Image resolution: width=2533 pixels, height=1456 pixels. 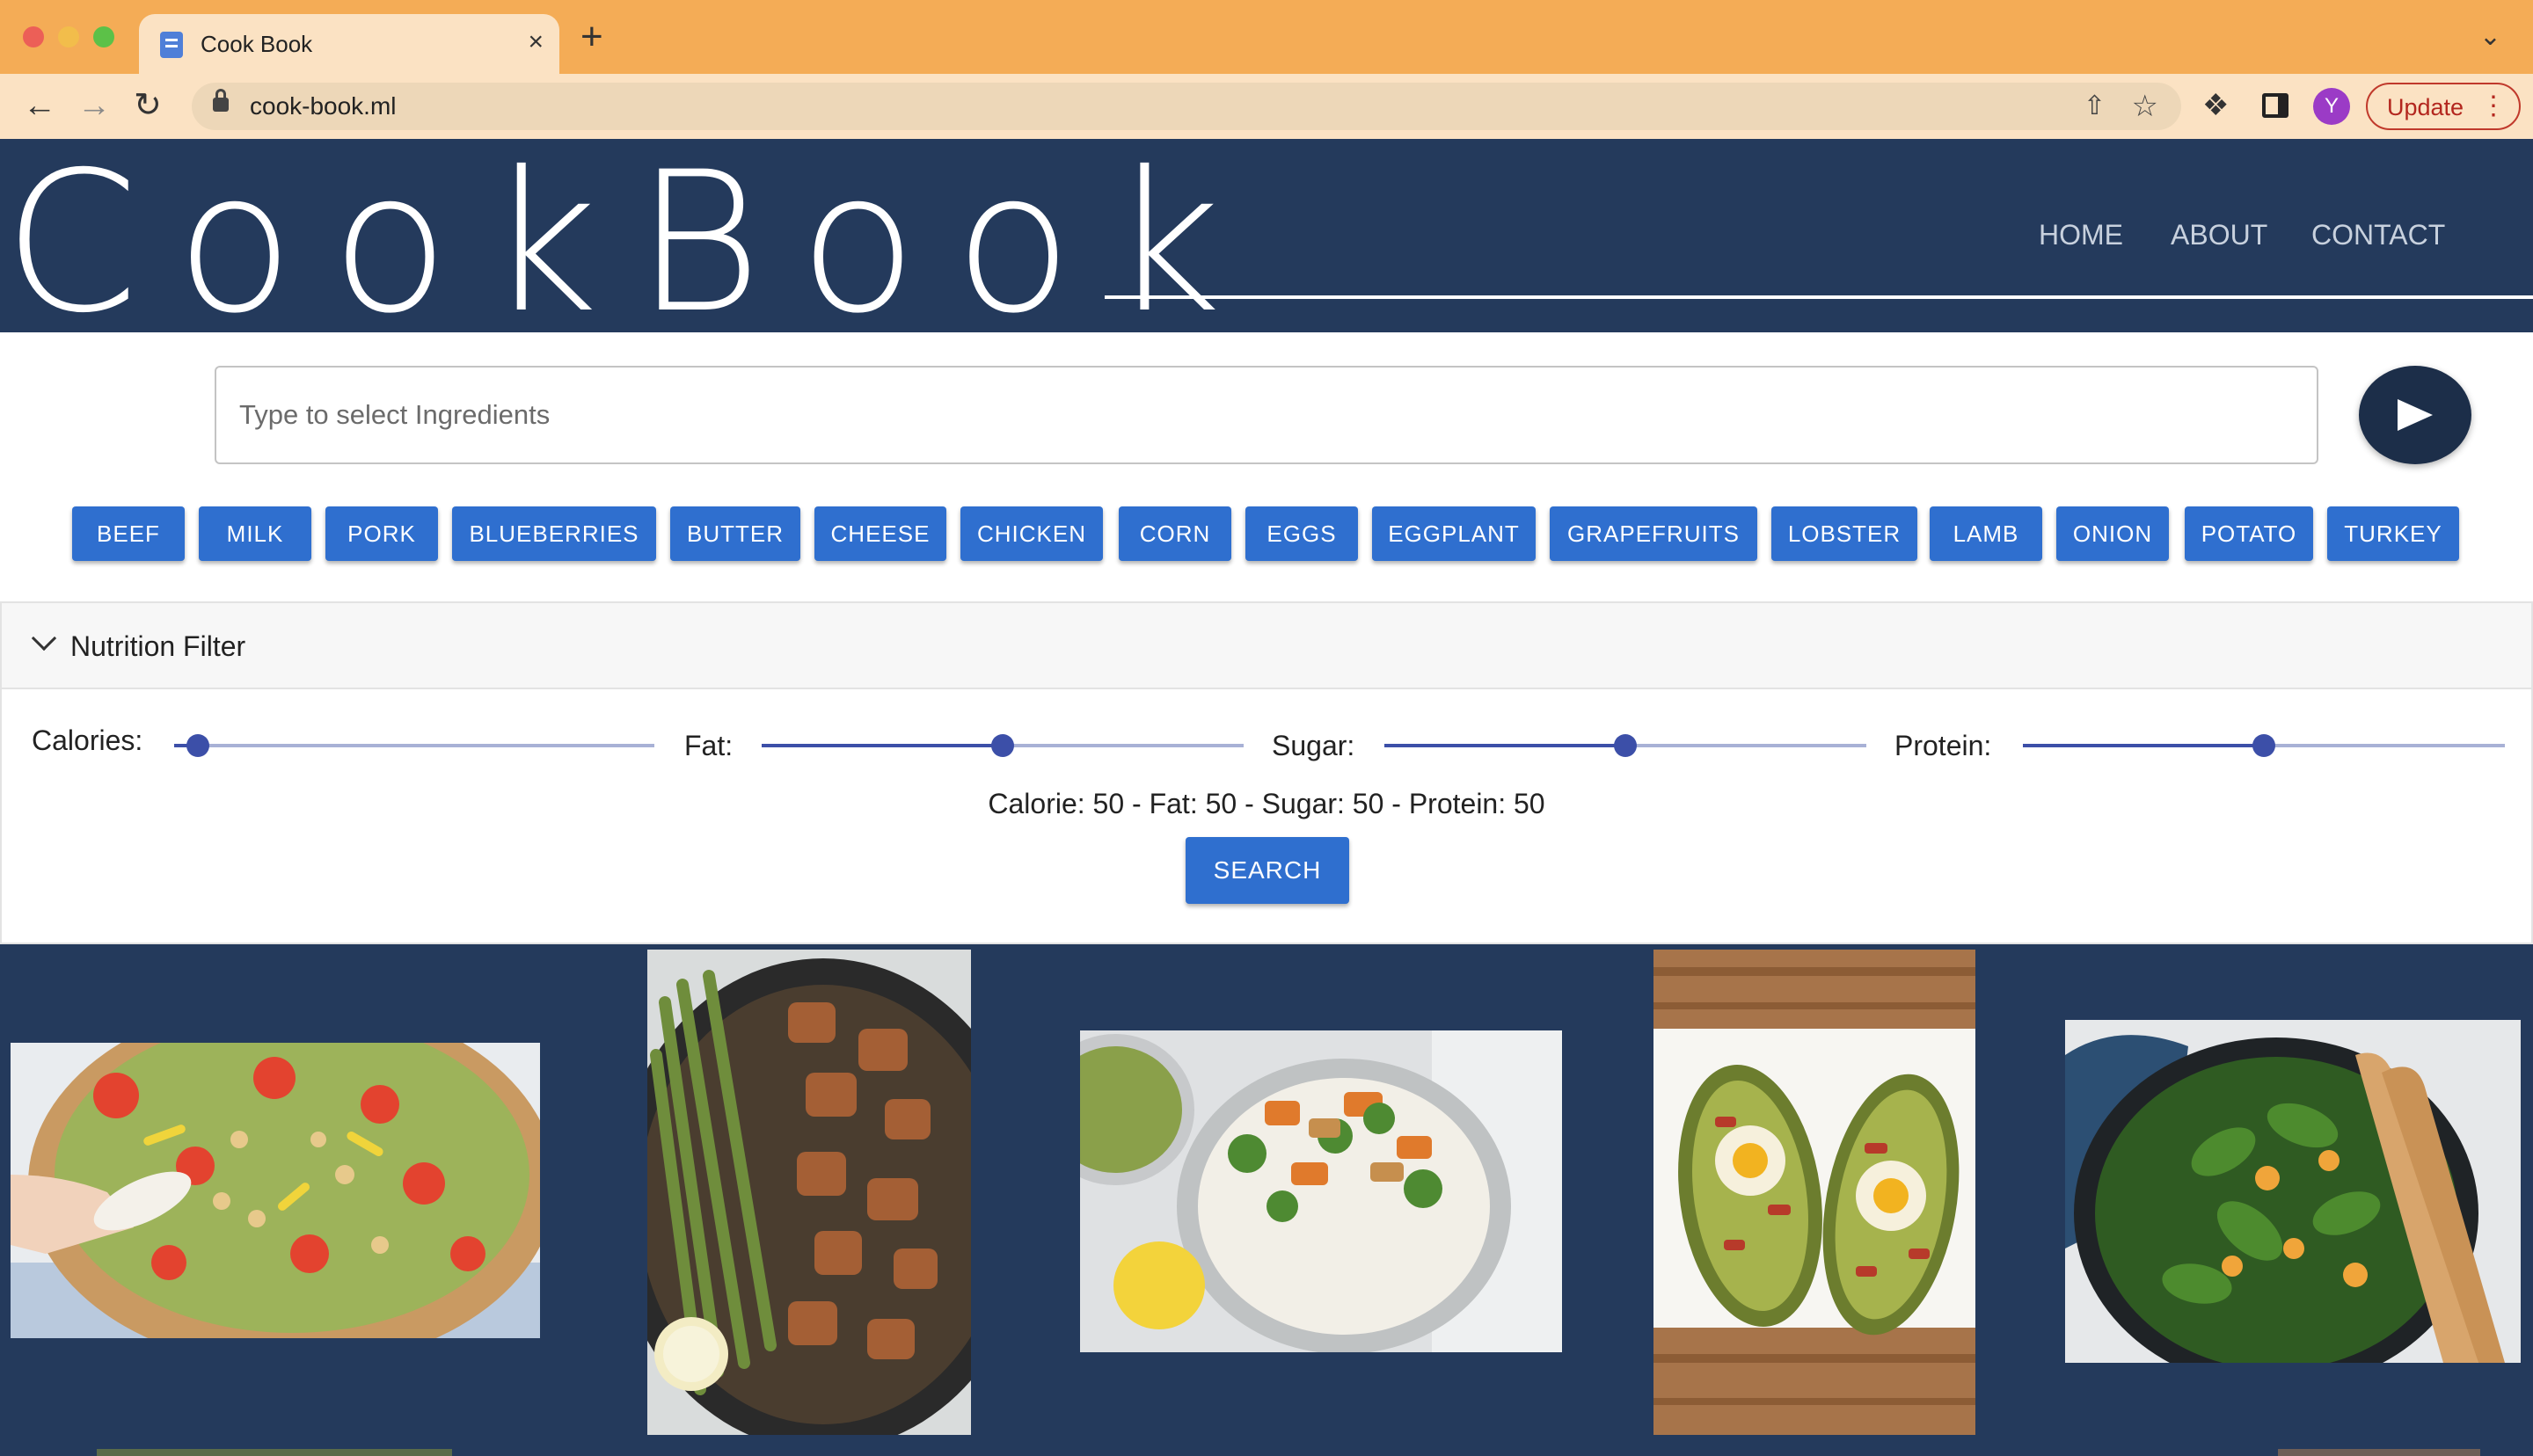 What do you see at coordinates (1943, 745) in the screenshot?
I see `protein-label: Protein:` at bounding box center [1943, 745].